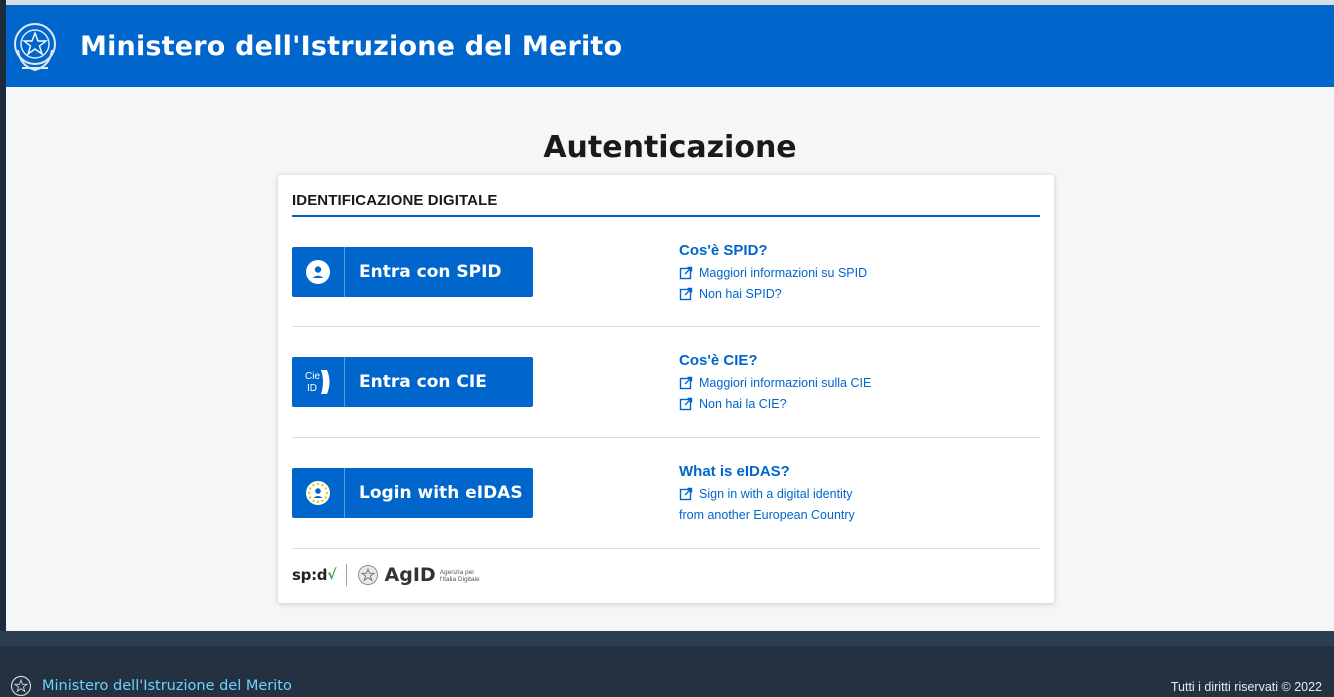  I want to click on spid-login-button: Entra con SPID, so click(412, 272).